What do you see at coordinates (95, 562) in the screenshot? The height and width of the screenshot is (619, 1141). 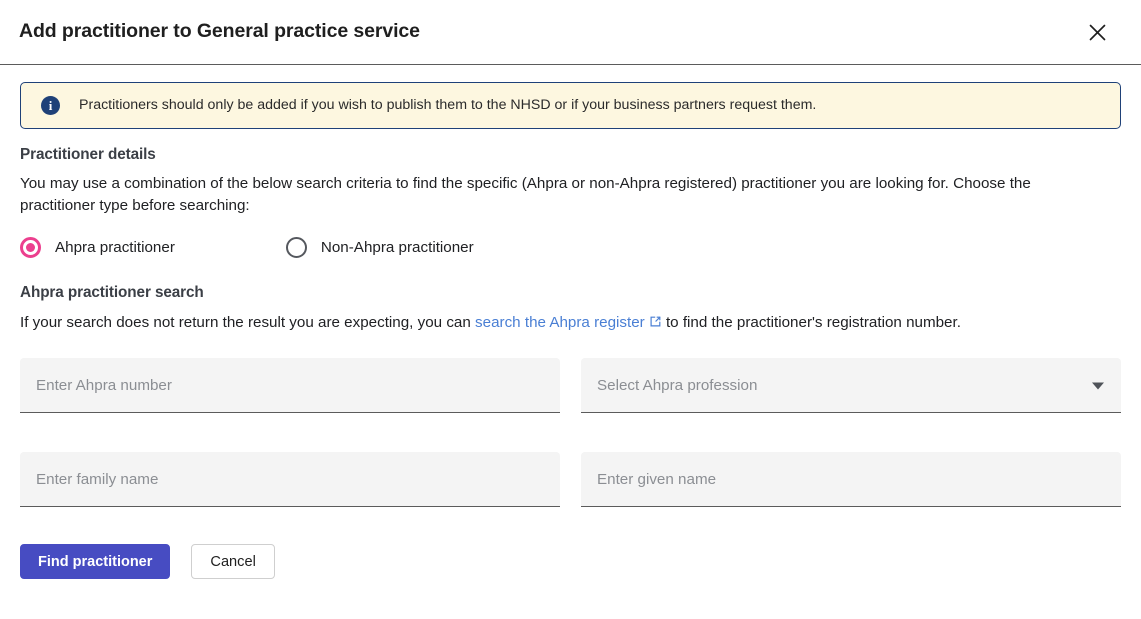 I see `find-practitioner-button: Find practitioner` at bounding box center [95, 562].